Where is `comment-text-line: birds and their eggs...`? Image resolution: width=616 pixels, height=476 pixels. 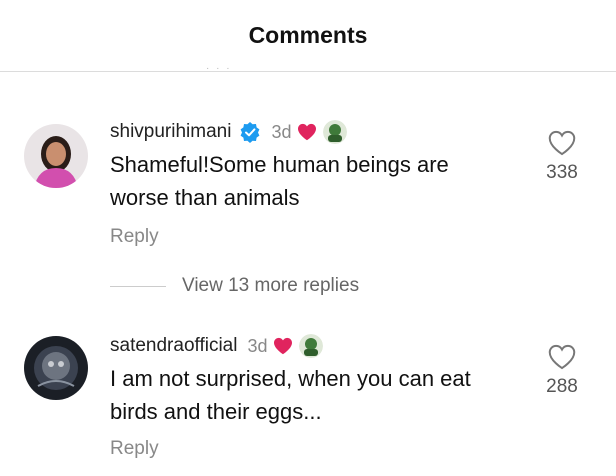
comment-text-line: birds and their eggs... is located at coordinates (216, 411).